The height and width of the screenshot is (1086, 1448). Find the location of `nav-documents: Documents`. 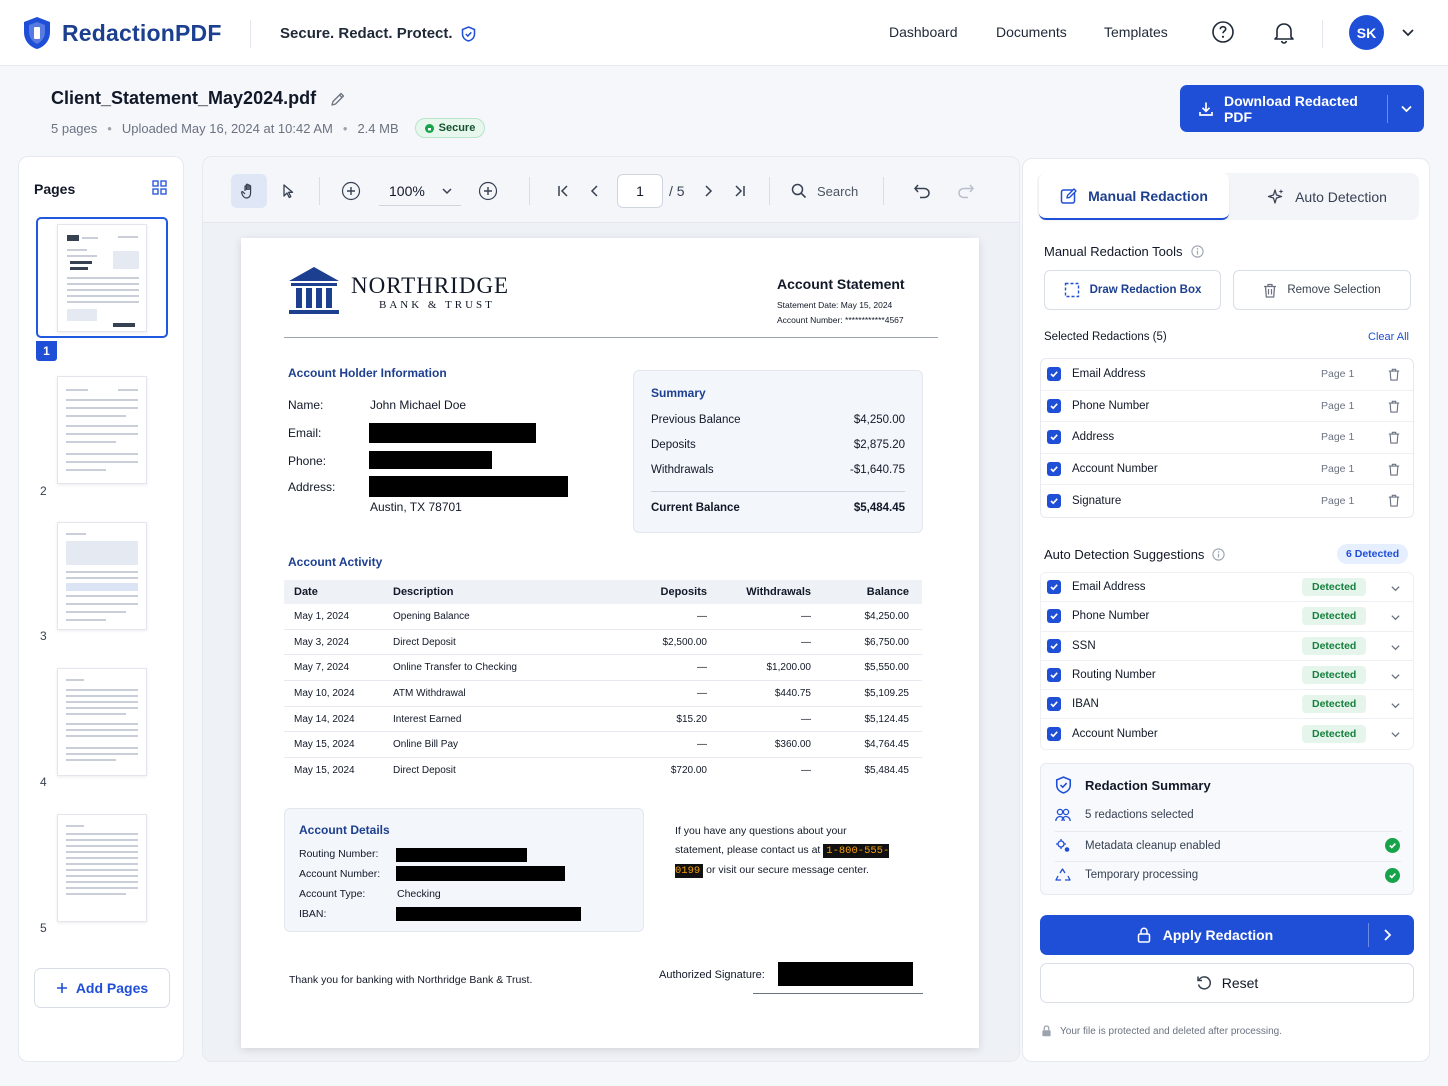

nav-documents: Documents is located at coordinates (1031, 32).